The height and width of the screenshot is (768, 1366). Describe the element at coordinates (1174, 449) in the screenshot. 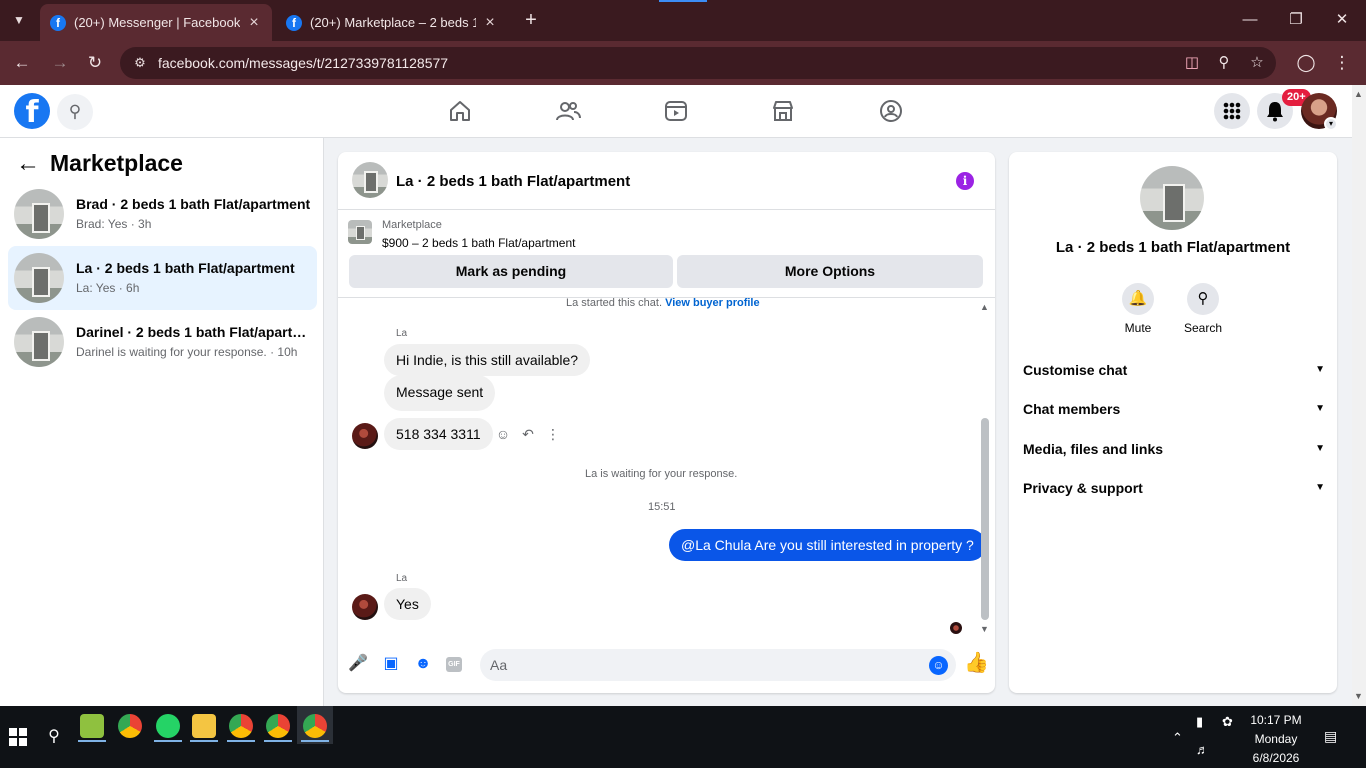

I see `section-media-files-links: Media, files and links ▼` at that location.